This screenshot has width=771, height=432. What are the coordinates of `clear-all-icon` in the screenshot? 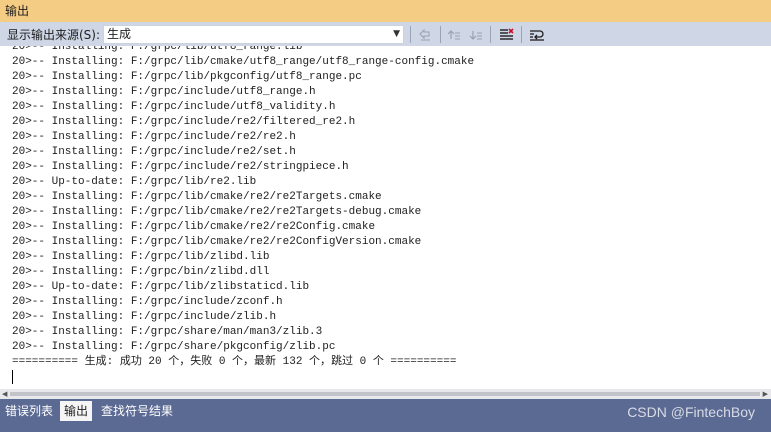 It's located at (506, 33).